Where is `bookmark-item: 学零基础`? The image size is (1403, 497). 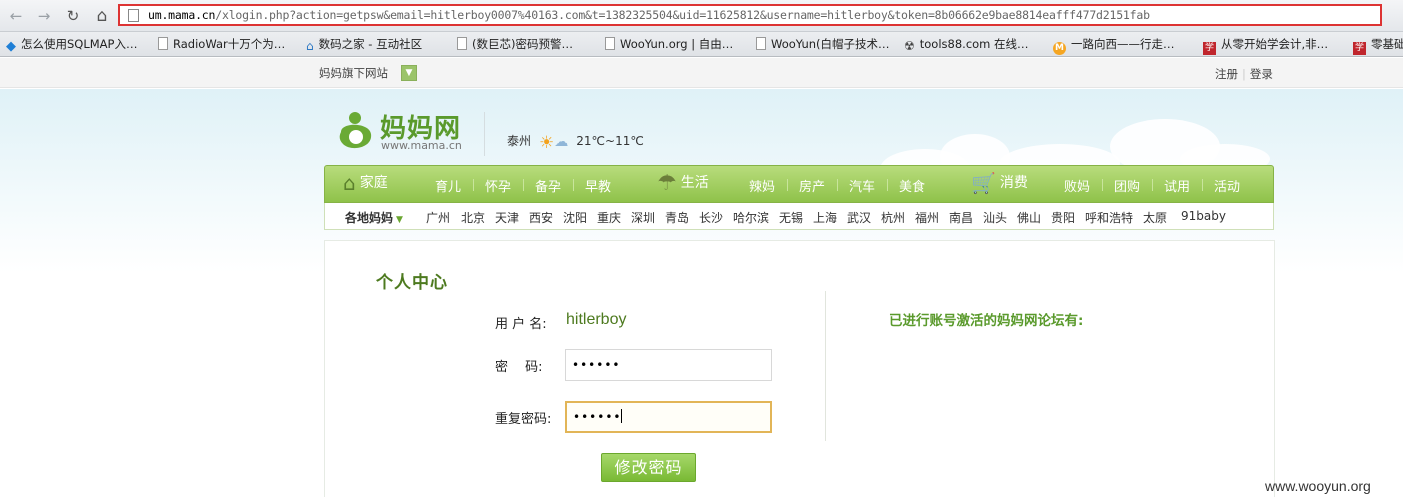
bookmark-item: 学零基础 is located at coordinates (1378, 45).